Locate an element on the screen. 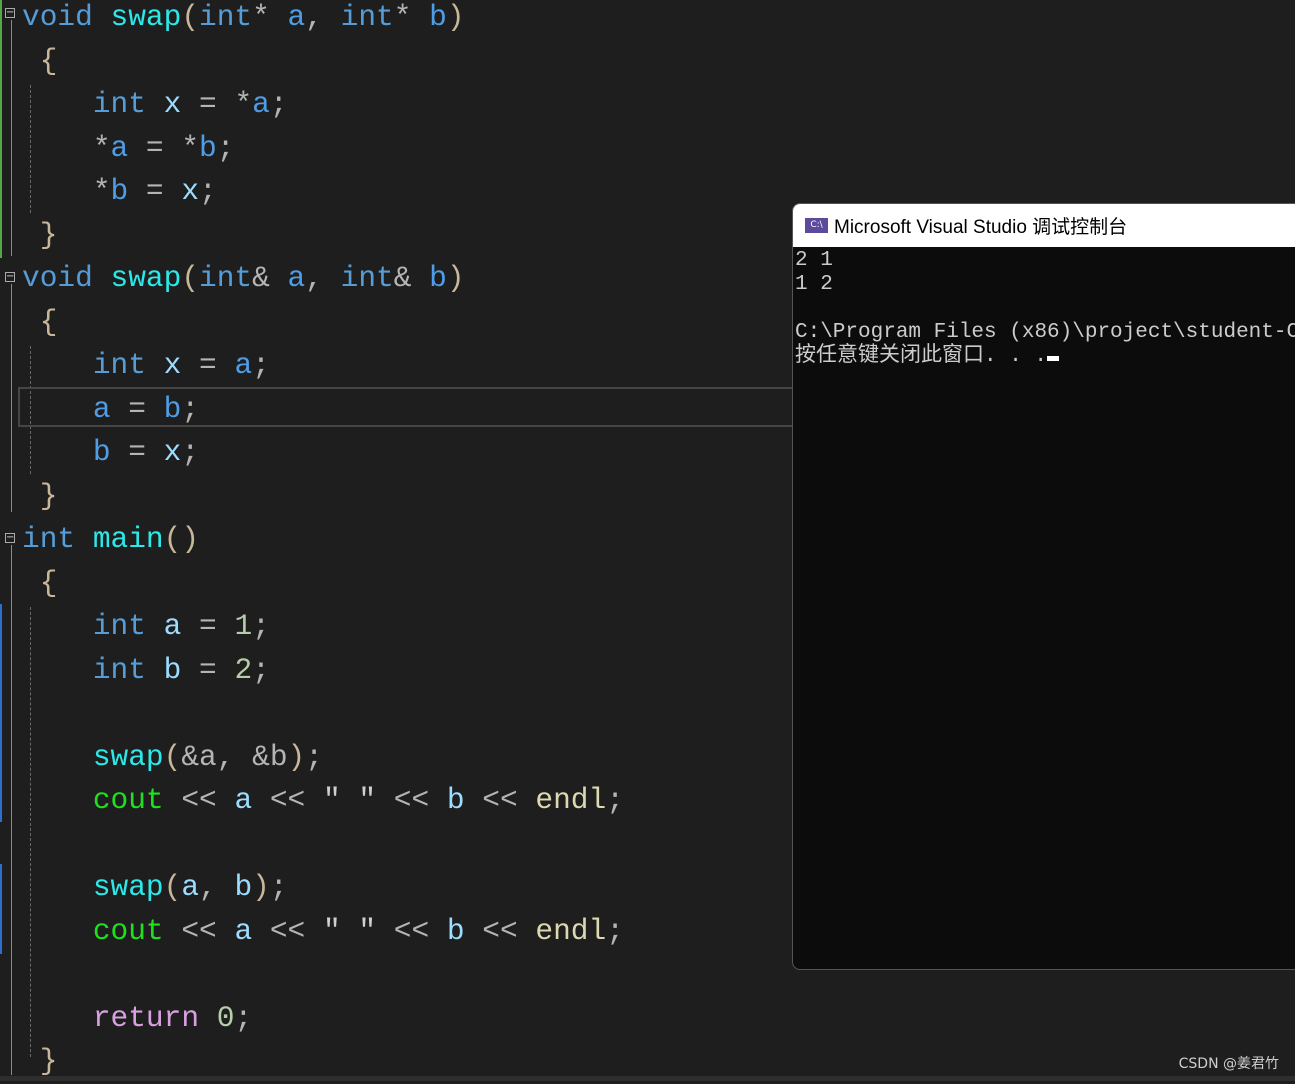  code-token: swap is located at coordinates (146, 278).